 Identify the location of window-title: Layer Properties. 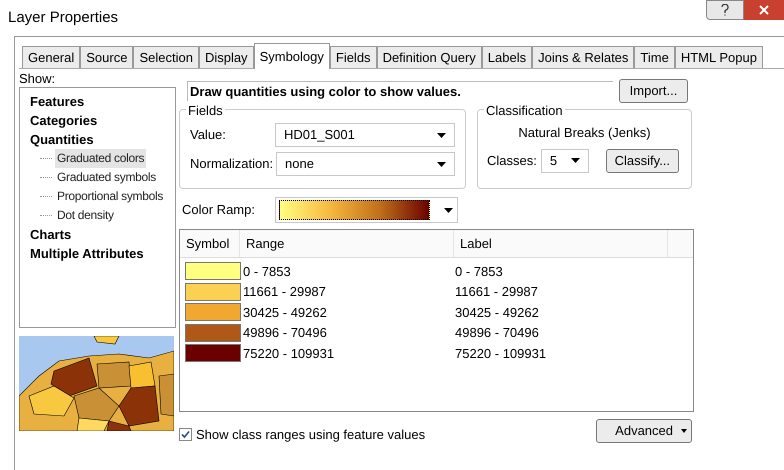
(63, 18).